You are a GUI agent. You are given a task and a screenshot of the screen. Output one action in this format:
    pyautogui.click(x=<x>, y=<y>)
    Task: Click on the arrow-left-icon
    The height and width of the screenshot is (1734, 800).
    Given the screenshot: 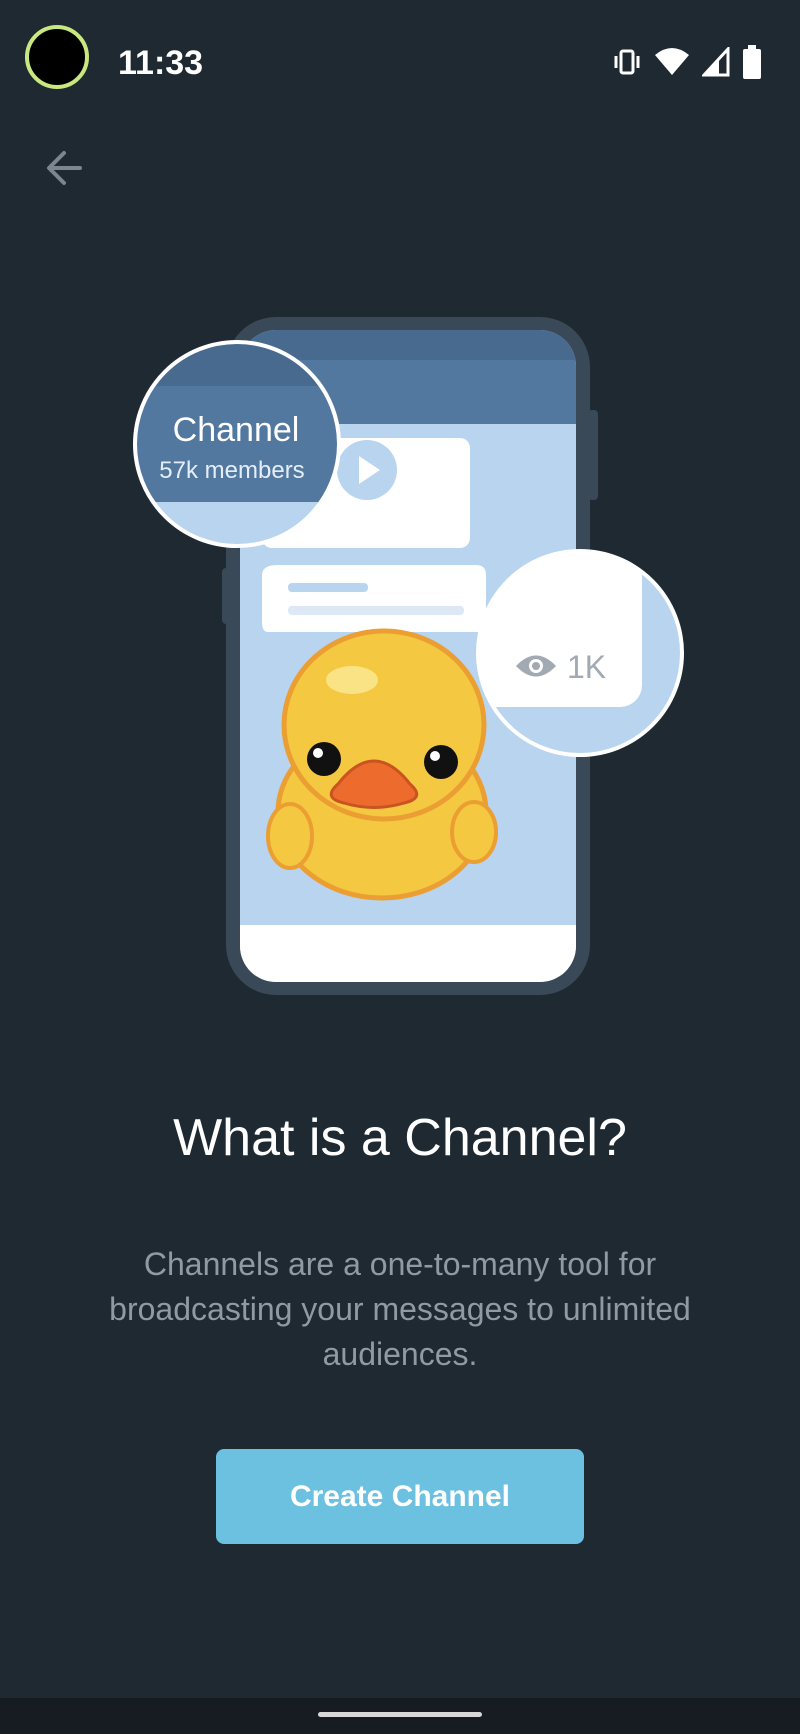 What is the action you would take?
    pyautogui.click(x=64, y=168)
    